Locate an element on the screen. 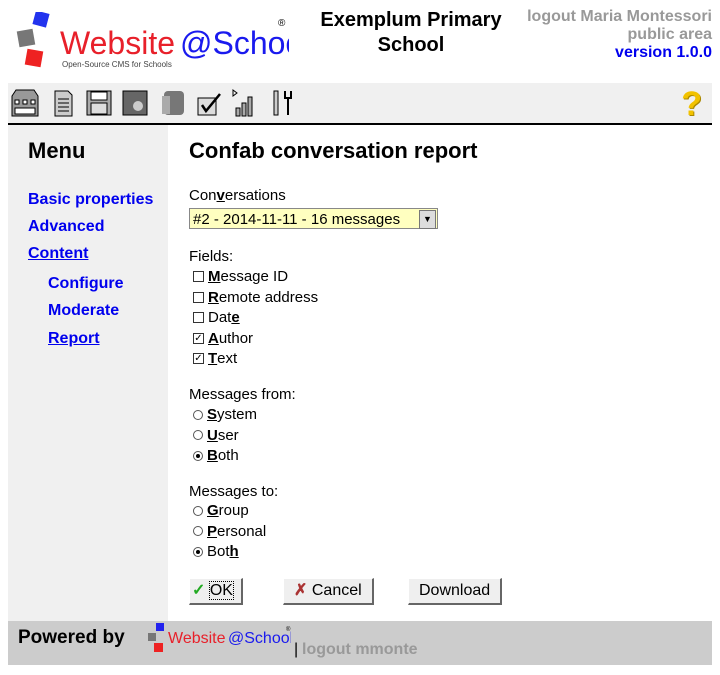 The width and height of the screenshot is (720, 675). version-link: version 1.0.0 is located at coordinates (619, 53).